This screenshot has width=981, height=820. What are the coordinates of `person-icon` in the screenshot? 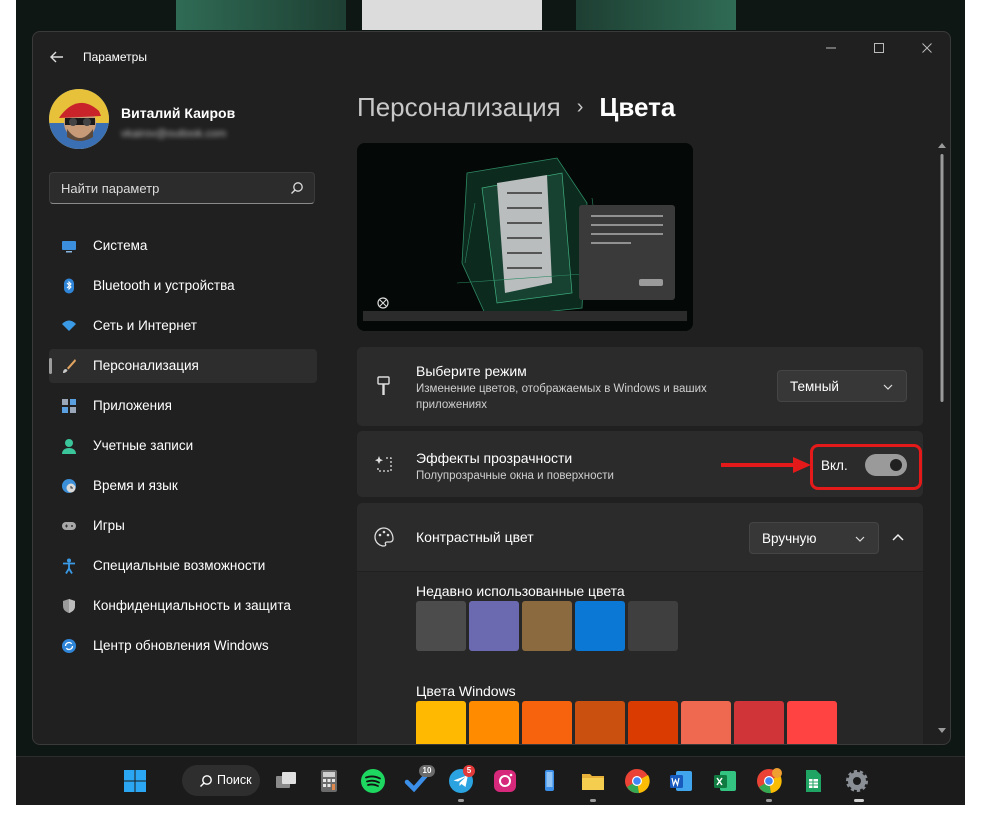 It's located at (69, 446).